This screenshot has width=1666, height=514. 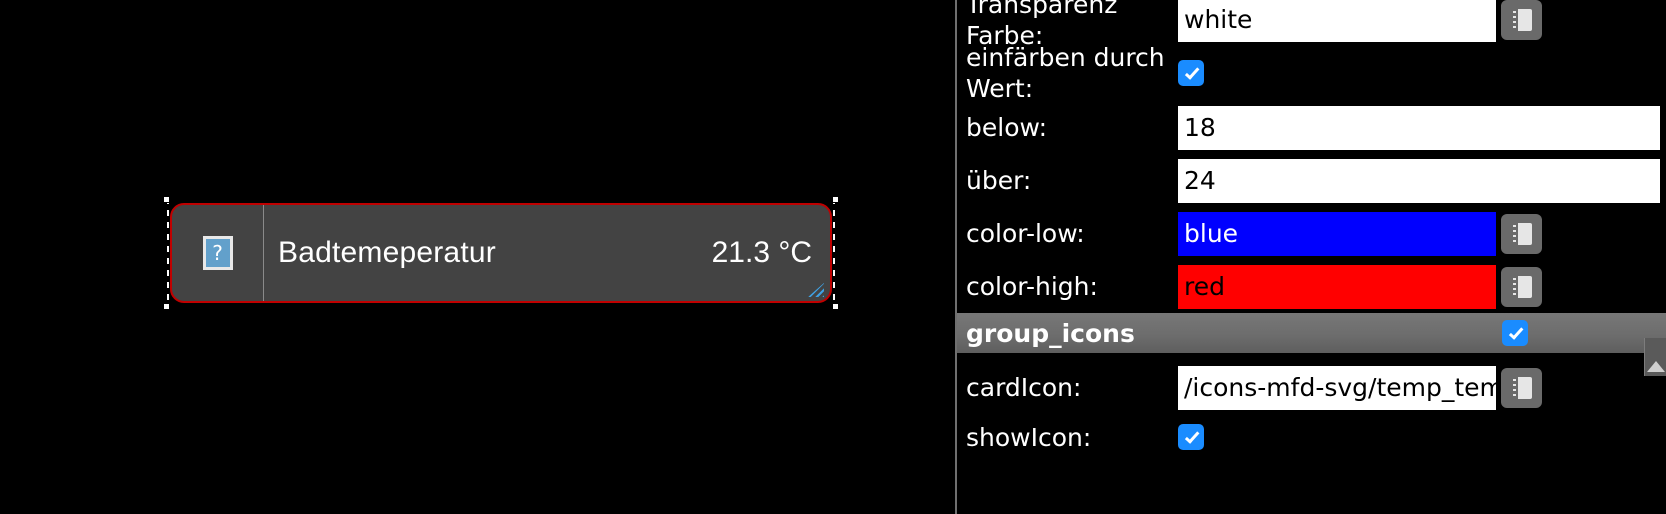 I want to click on card-title: Badtemeperatur, so click(x=387, y=252).